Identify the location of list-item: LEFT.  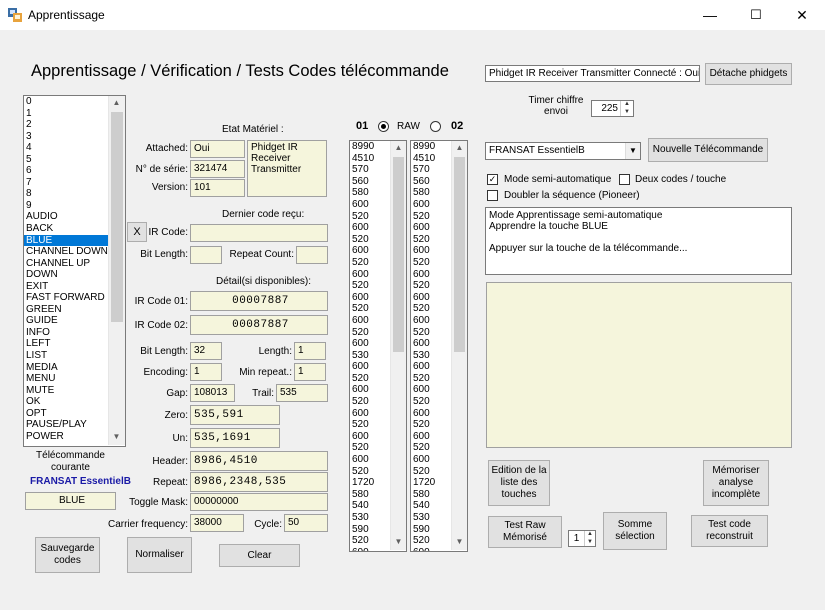
(66, 344).